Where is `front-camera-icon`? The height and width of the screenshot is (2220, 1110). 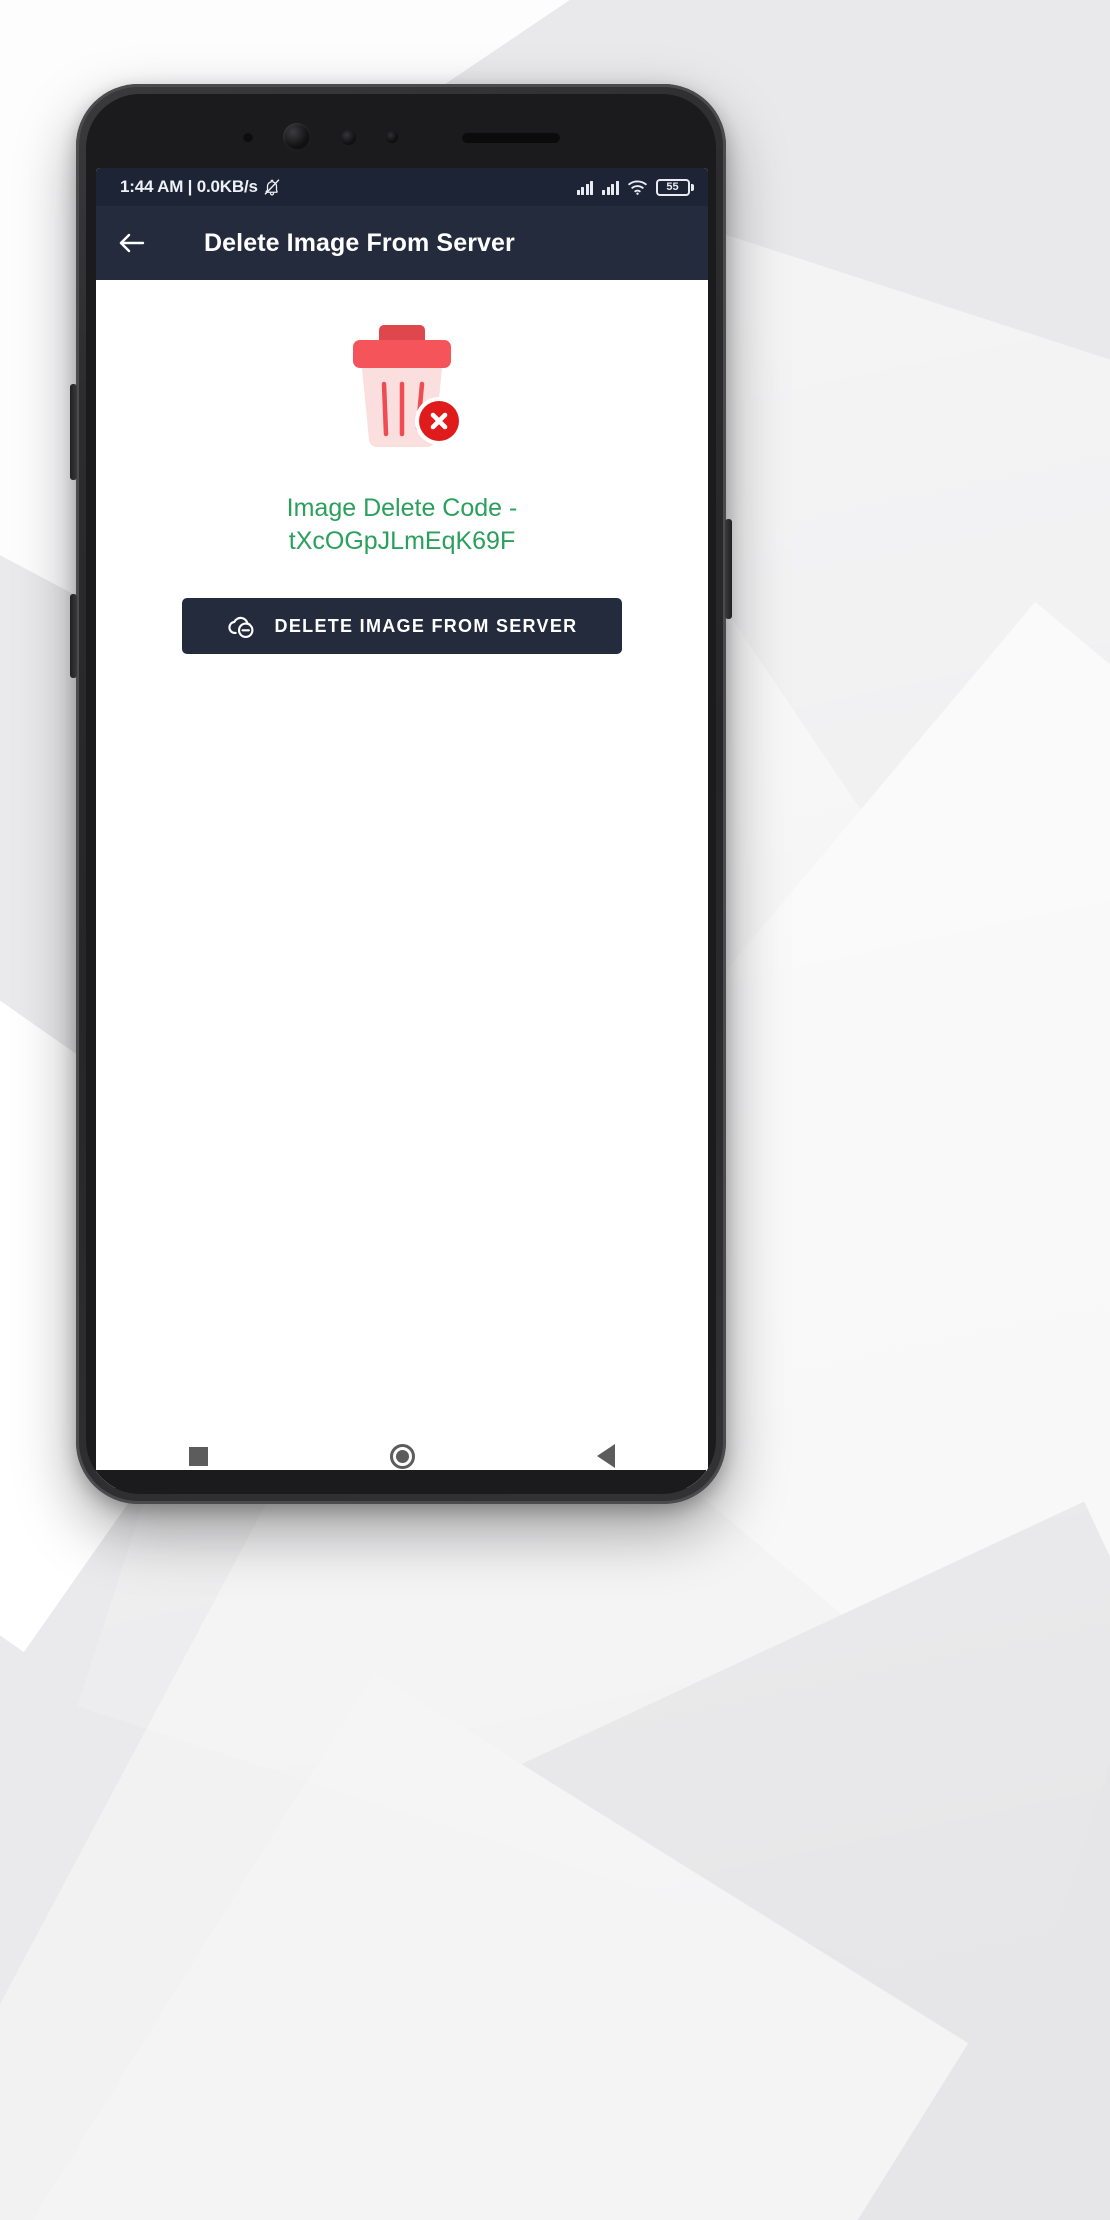 front-camera-icon is located at coordinates (296, 137).